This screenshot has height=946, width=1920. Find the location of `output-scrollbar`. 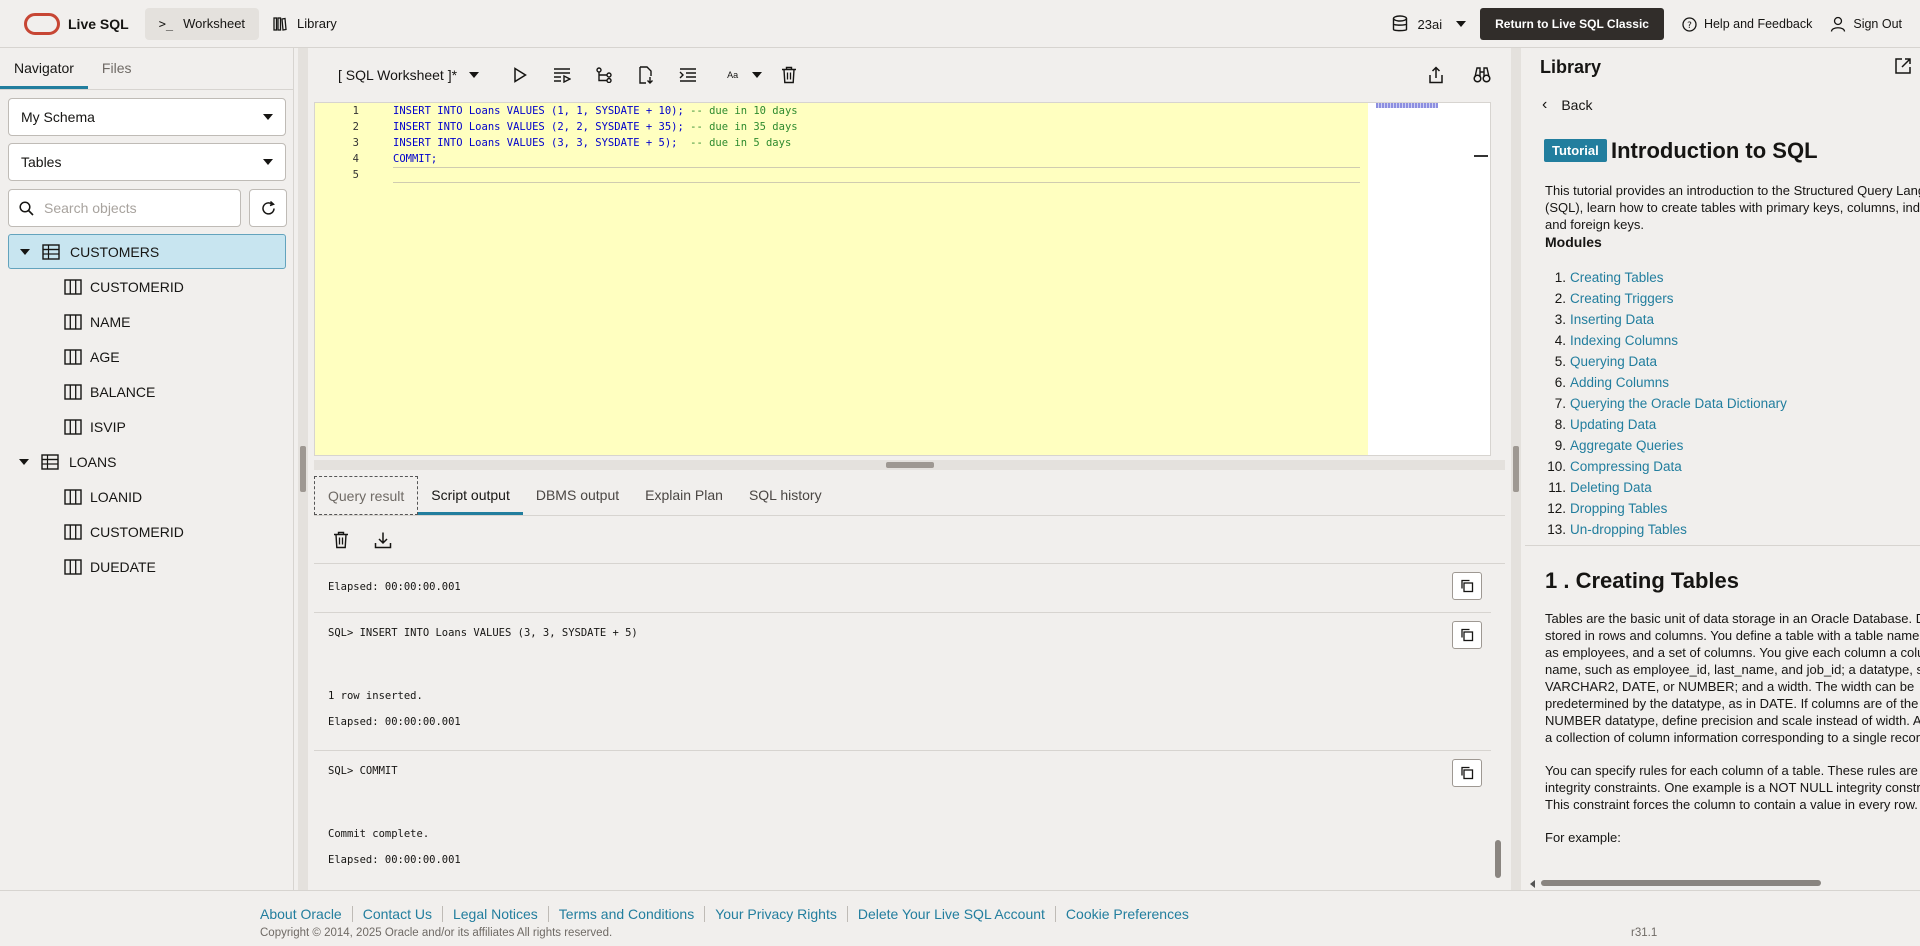

output-scrollbar is located at coordinates (1498, 727).